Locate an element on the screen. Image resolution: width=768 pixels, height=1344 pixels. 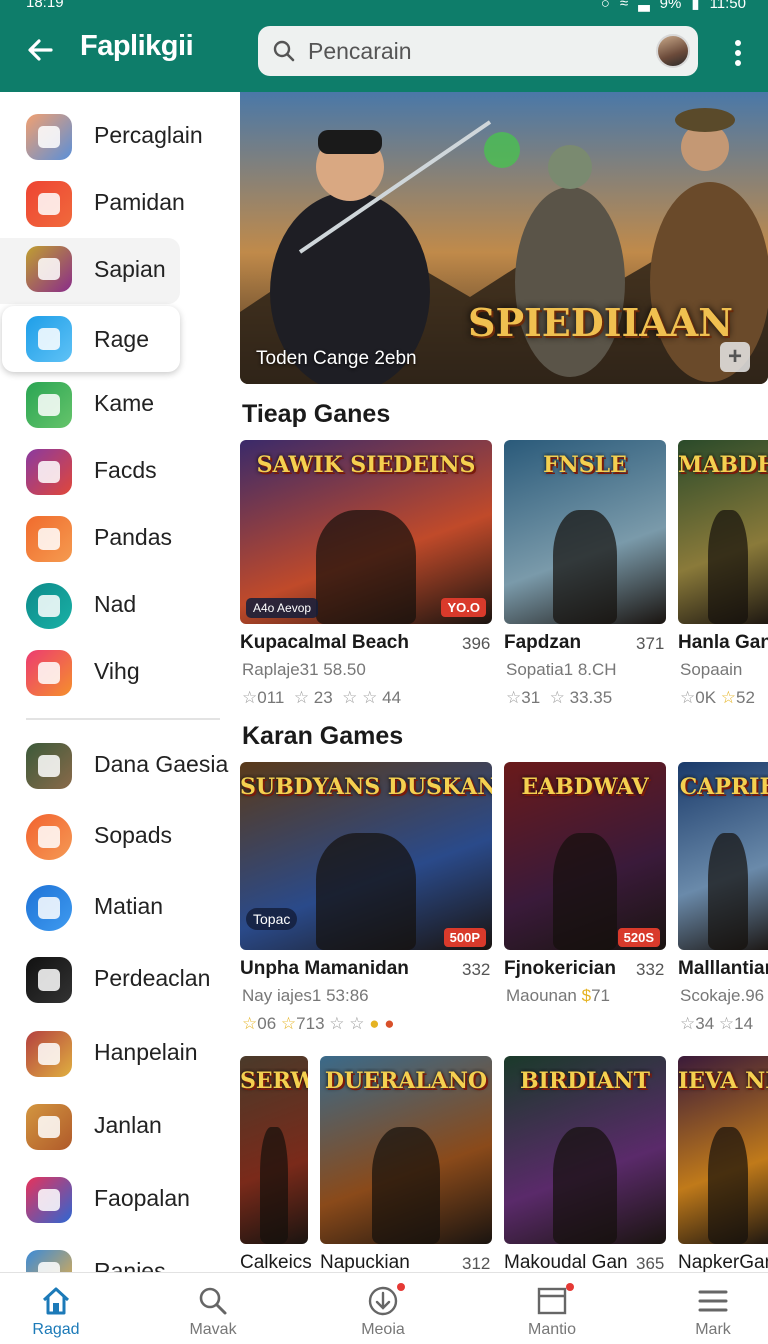
arrow-left-icon is located at coordinates (40, 50).